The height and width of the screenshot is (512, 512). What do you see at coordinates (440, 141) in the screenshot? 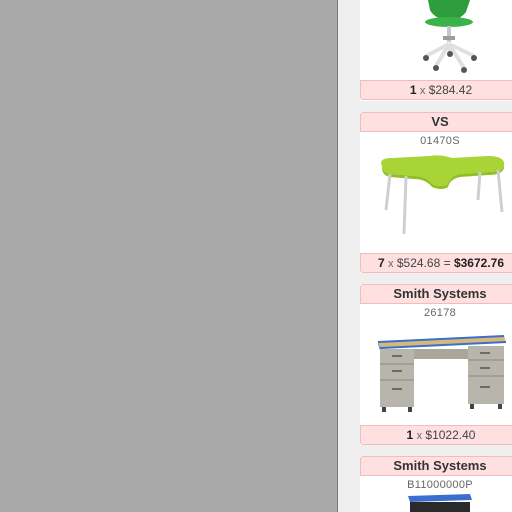
I see `item-sku: 01470S` at bounding box center [440, 141].